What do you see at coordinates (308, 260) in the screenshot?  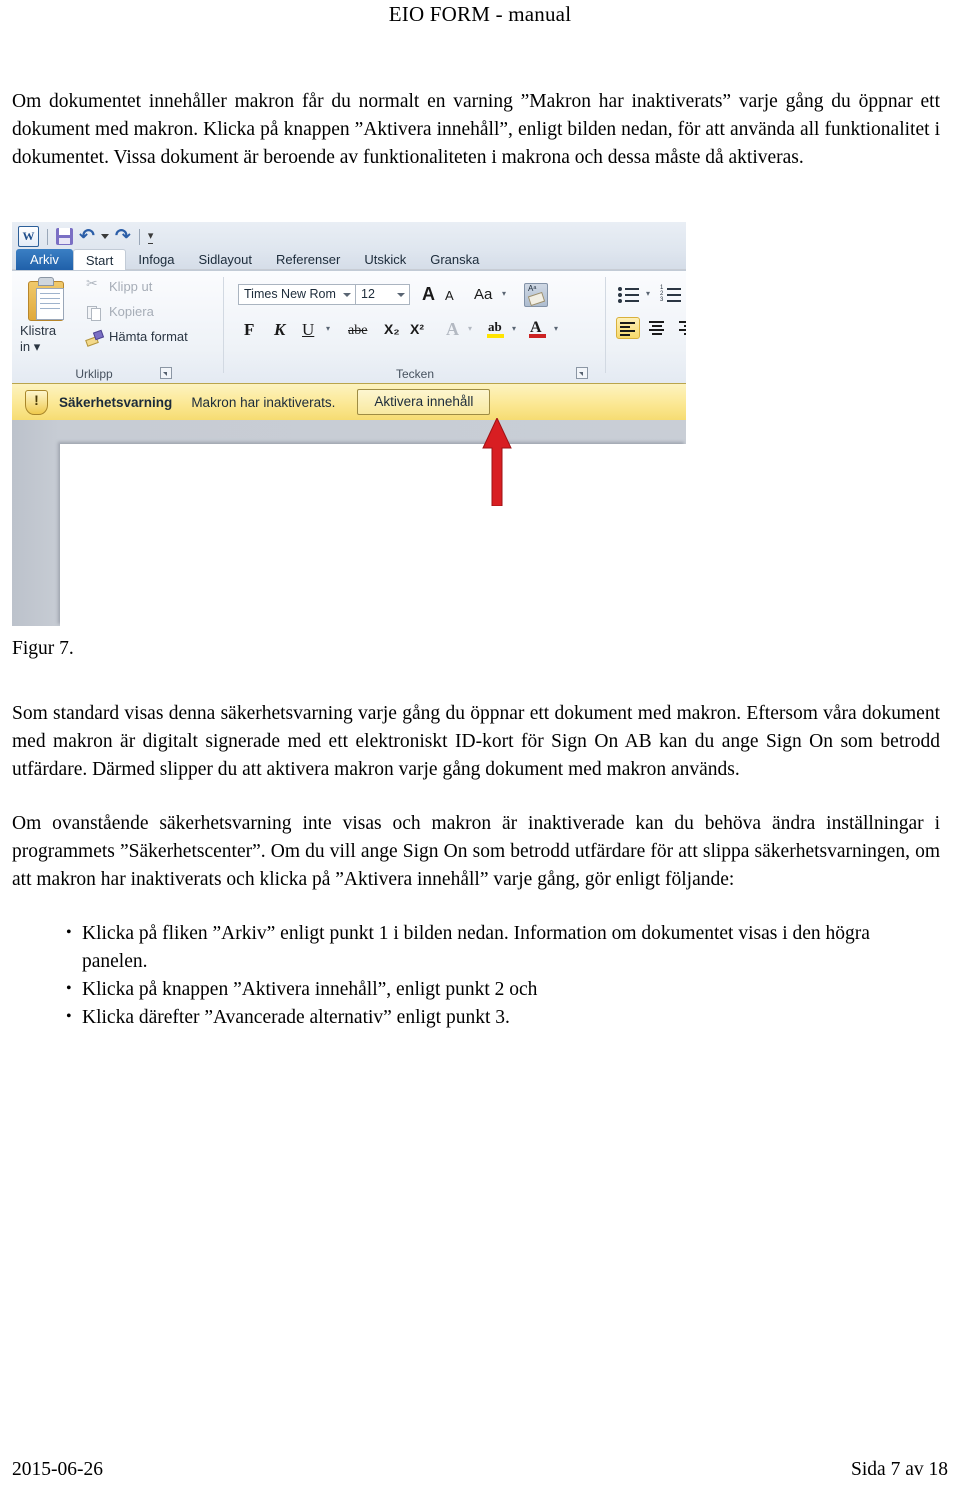 I see `tab-referenser: Referenser` at bounding box center [308, 260].